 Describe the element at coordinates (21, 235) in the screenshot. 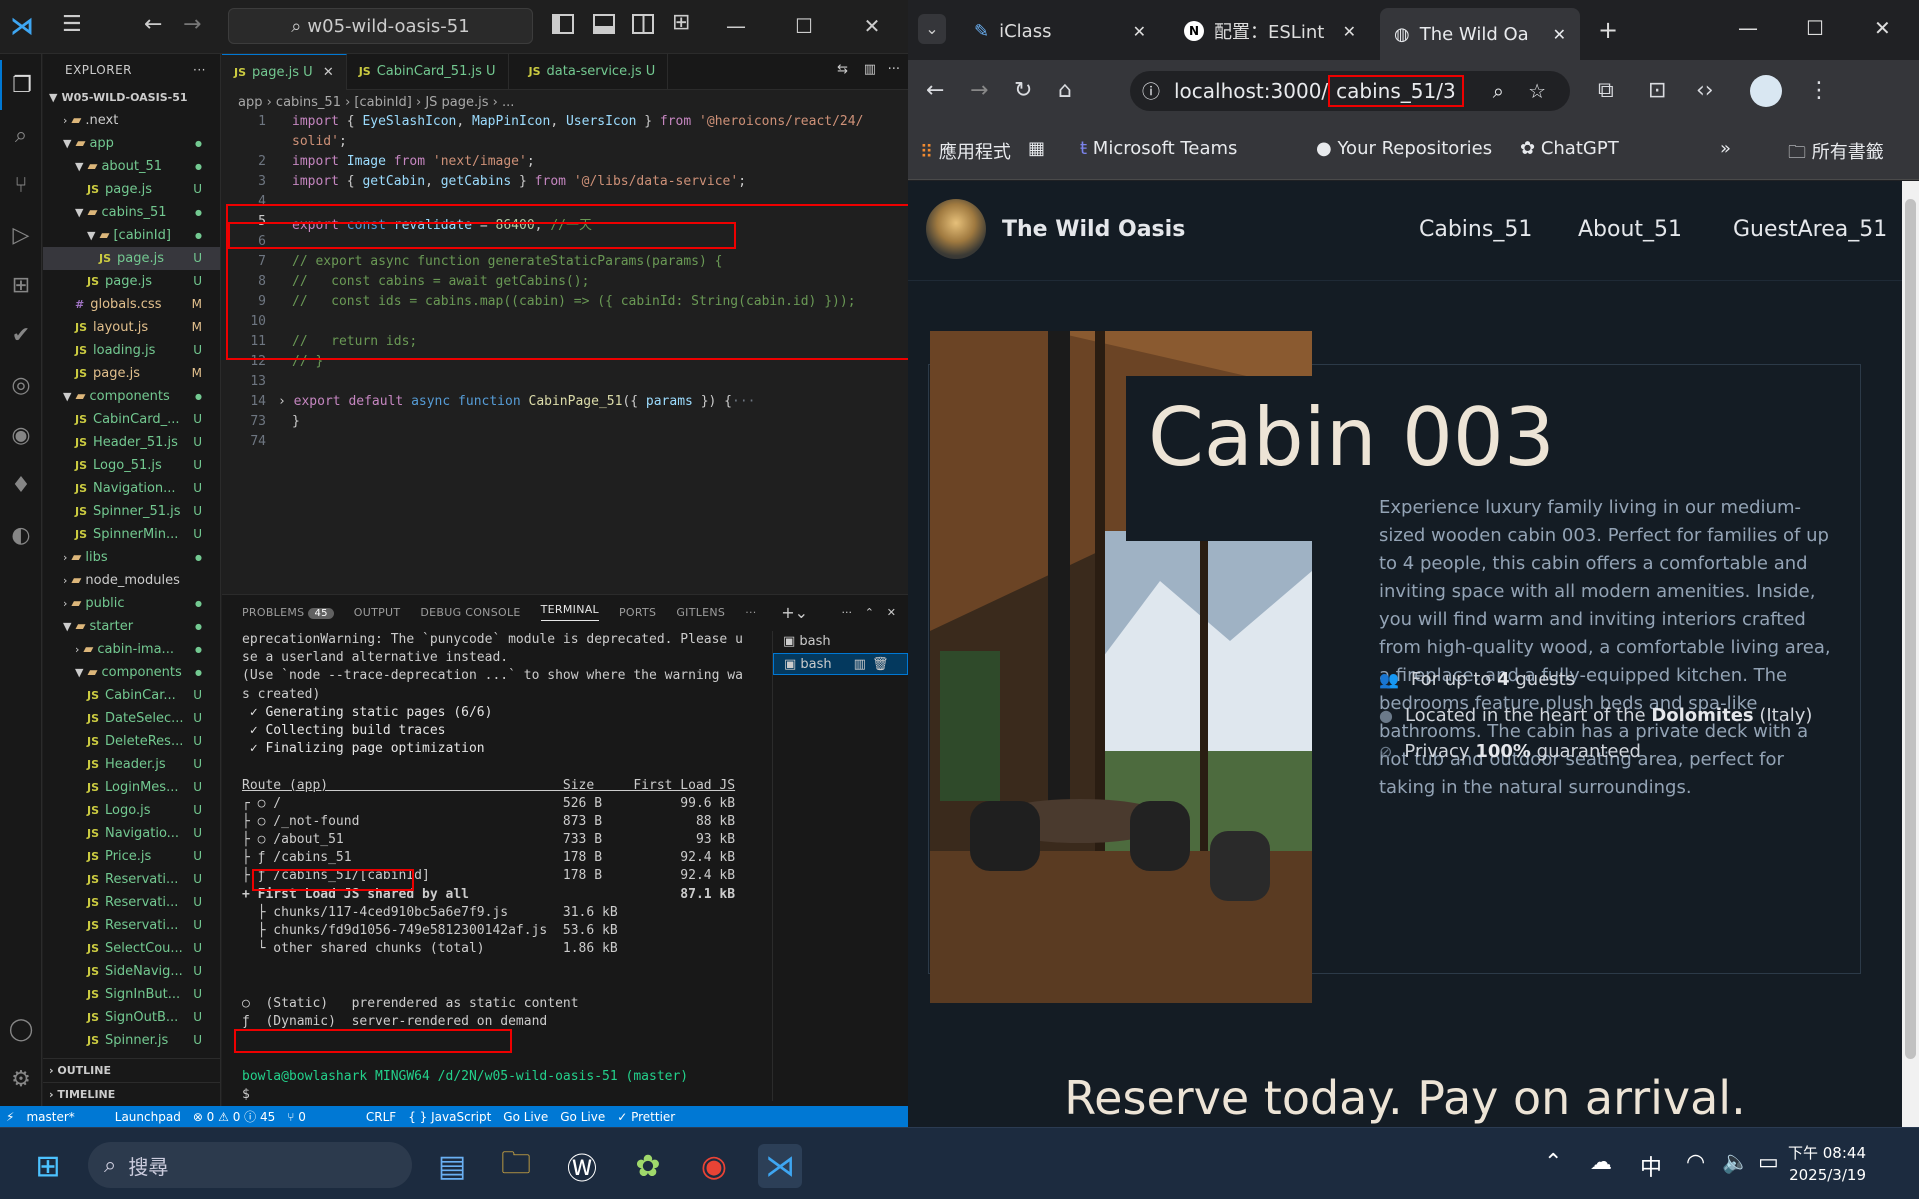

I see `run-debug-icon: ▷` at that location.